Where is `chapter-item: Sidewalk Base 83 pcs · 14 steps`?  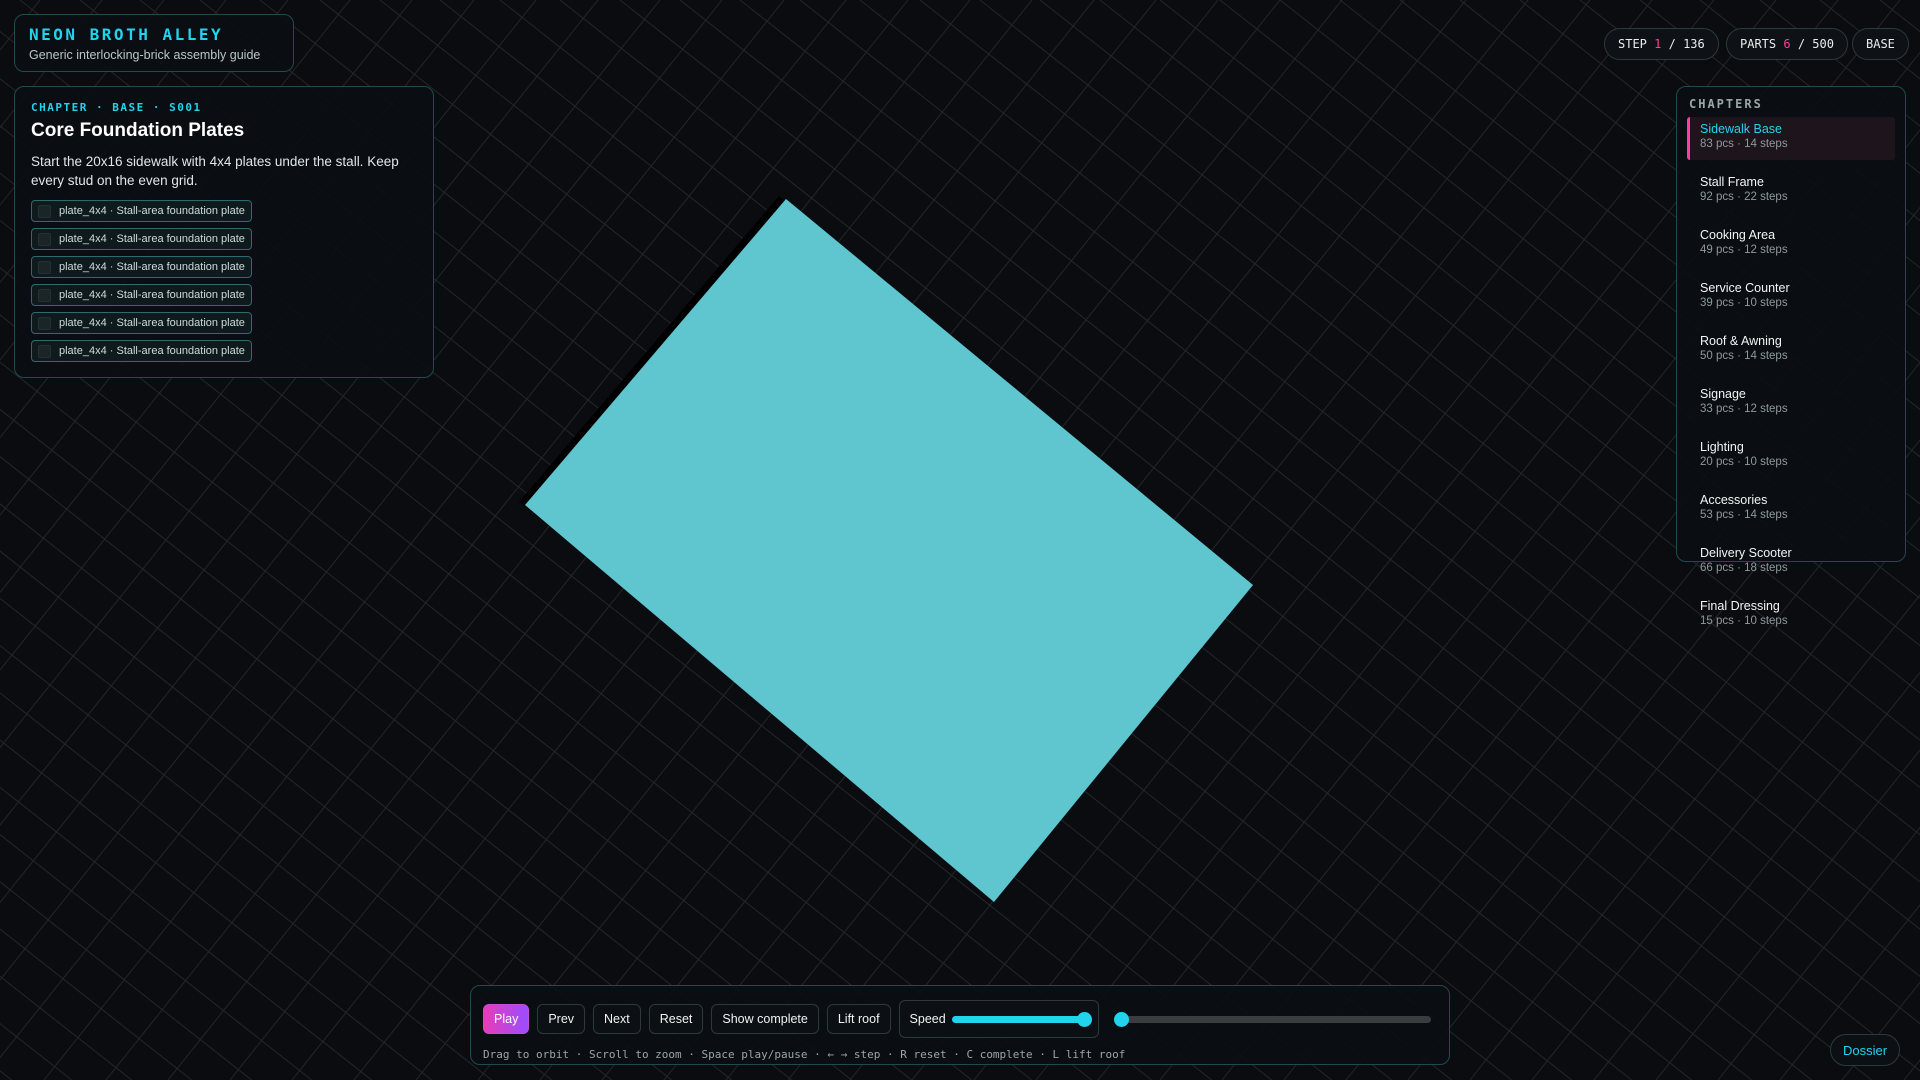 chapter-item: Sidewalk Base 83 pcs · 14 steps is located at coordinates (1791, 138).